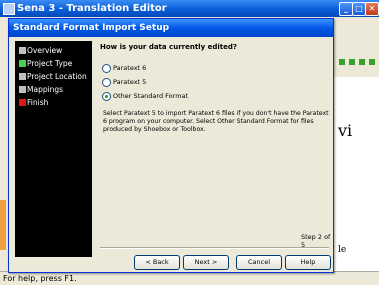  Describe the element at coordinates (372, 9) in the screenshot. I see `close-button: ✕` at that location.